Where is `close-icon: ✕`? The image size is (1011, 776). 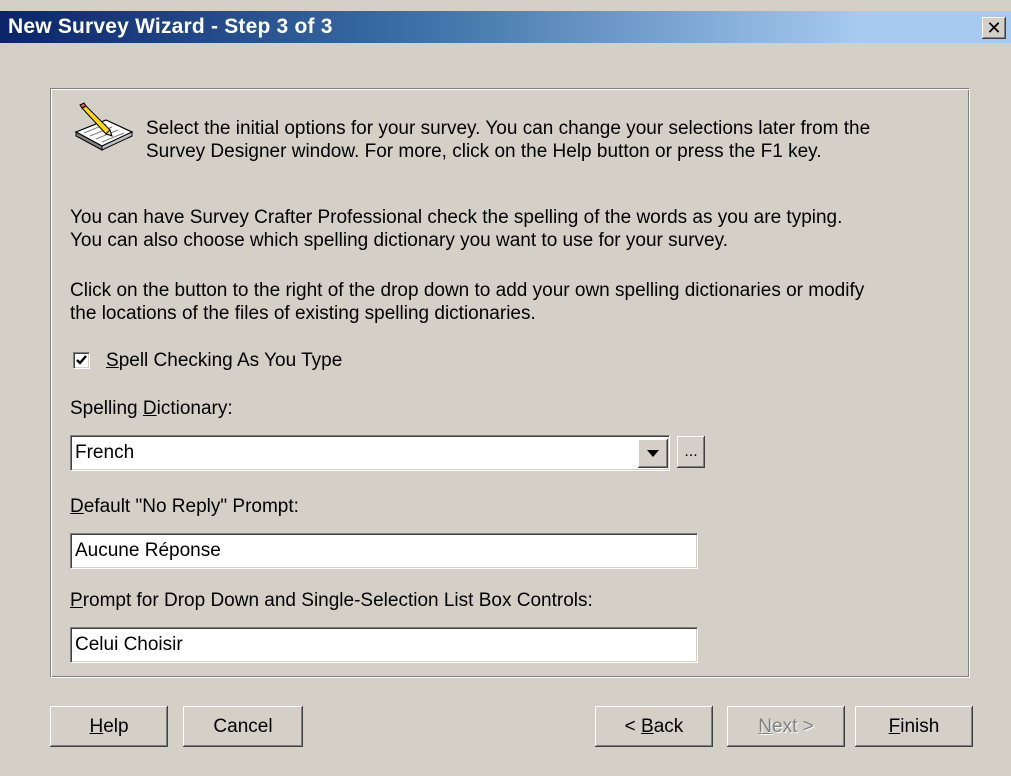 close-icon: ✕ is located at coordinates (994, 28).